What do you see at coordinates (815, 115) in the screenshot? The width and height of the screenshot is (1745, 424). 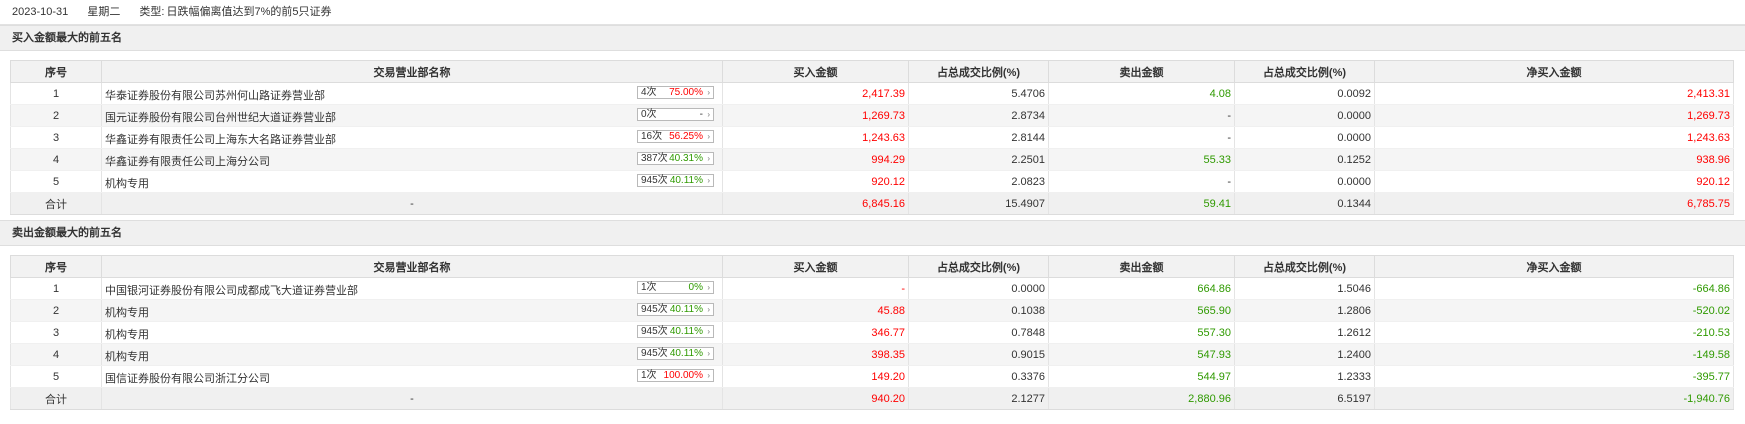 I see `buy-amount: 1,269.73` at bounding box center [815, 115].